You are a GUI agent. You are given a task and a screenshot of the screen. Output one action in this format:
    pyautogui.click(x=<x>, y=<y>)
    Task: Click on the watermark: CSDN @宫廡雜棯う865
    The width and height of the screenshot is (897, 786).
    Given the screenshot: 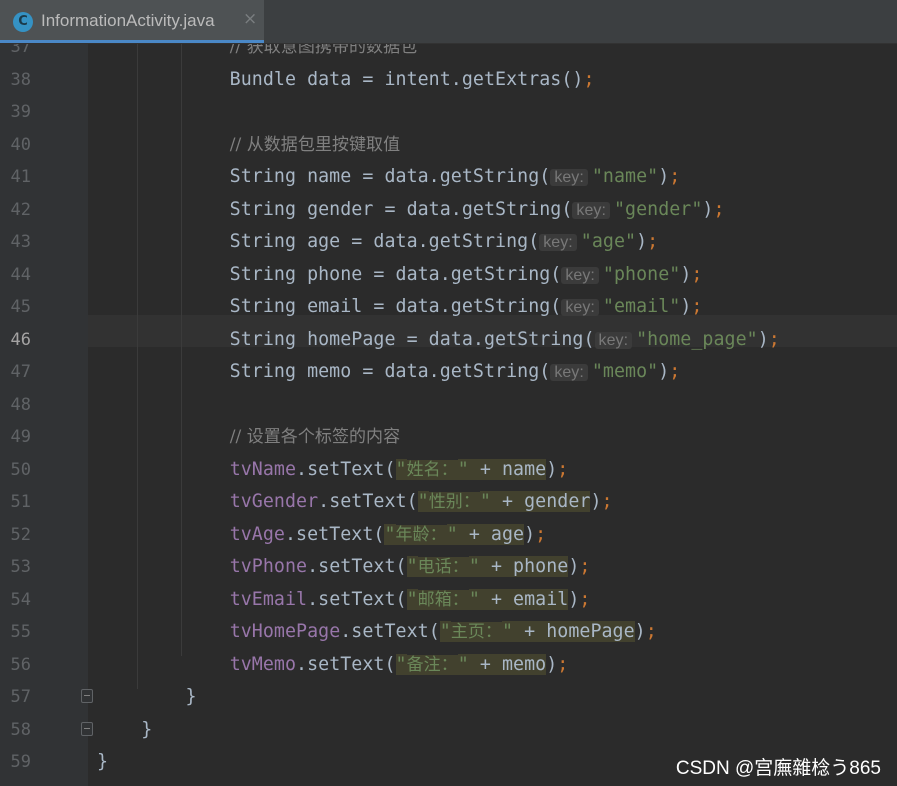 What is the action you would take?
    pyautogui.click(x=778, y=768)
    